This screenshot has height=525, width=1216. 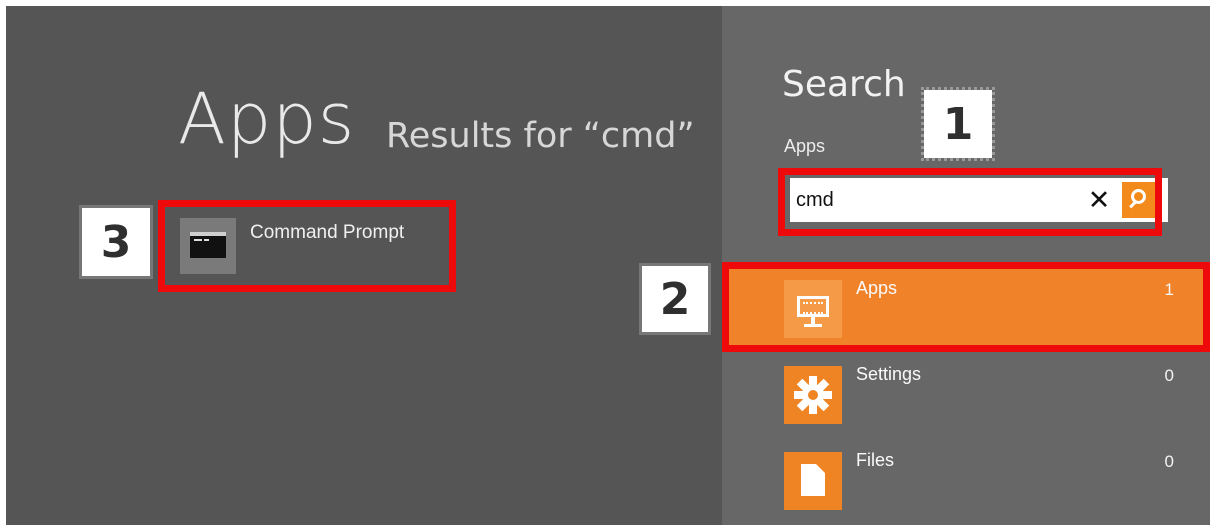 What do you see at coordinates (958, 124) in the screenshot?
I see `callout-number-1: 1` at bounding box center [958, 124].